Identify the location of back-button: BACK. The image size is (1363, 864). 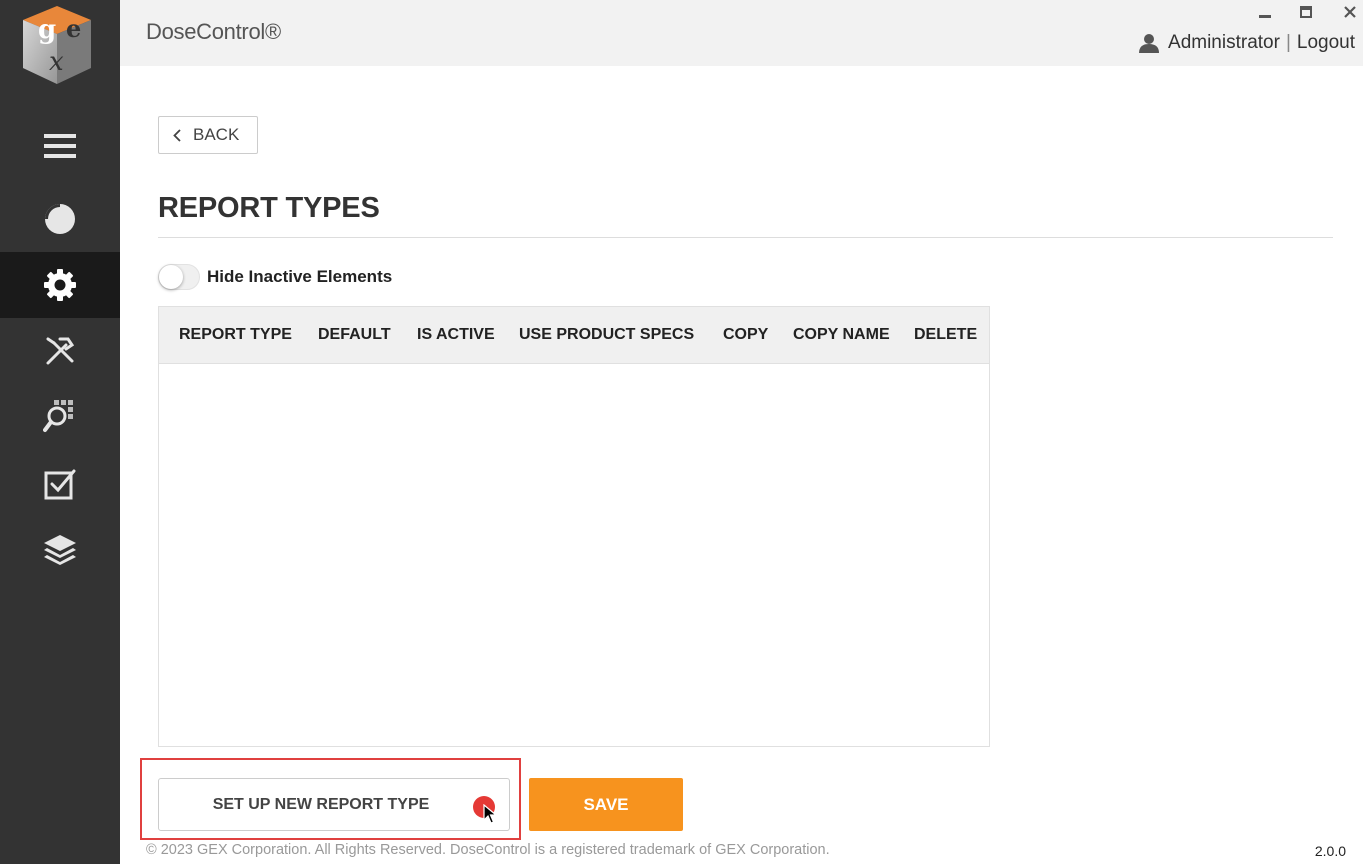
(208, 135).